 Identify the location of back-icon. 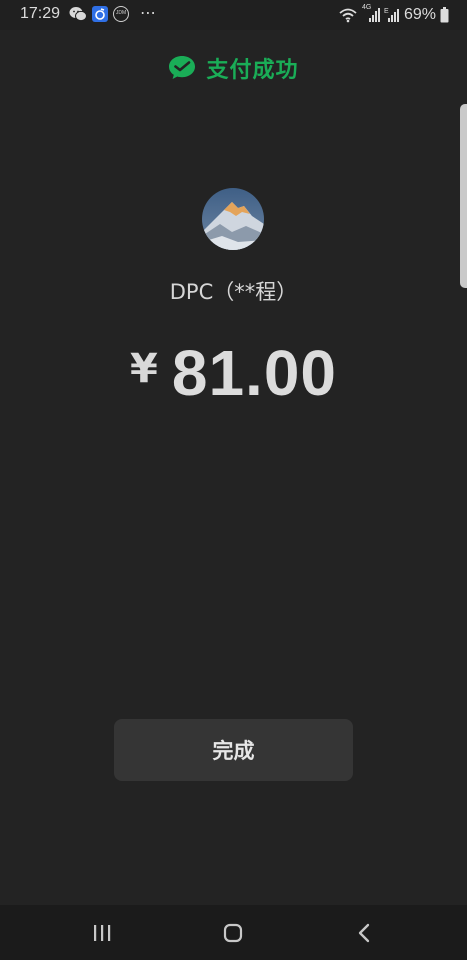
(364, 932).